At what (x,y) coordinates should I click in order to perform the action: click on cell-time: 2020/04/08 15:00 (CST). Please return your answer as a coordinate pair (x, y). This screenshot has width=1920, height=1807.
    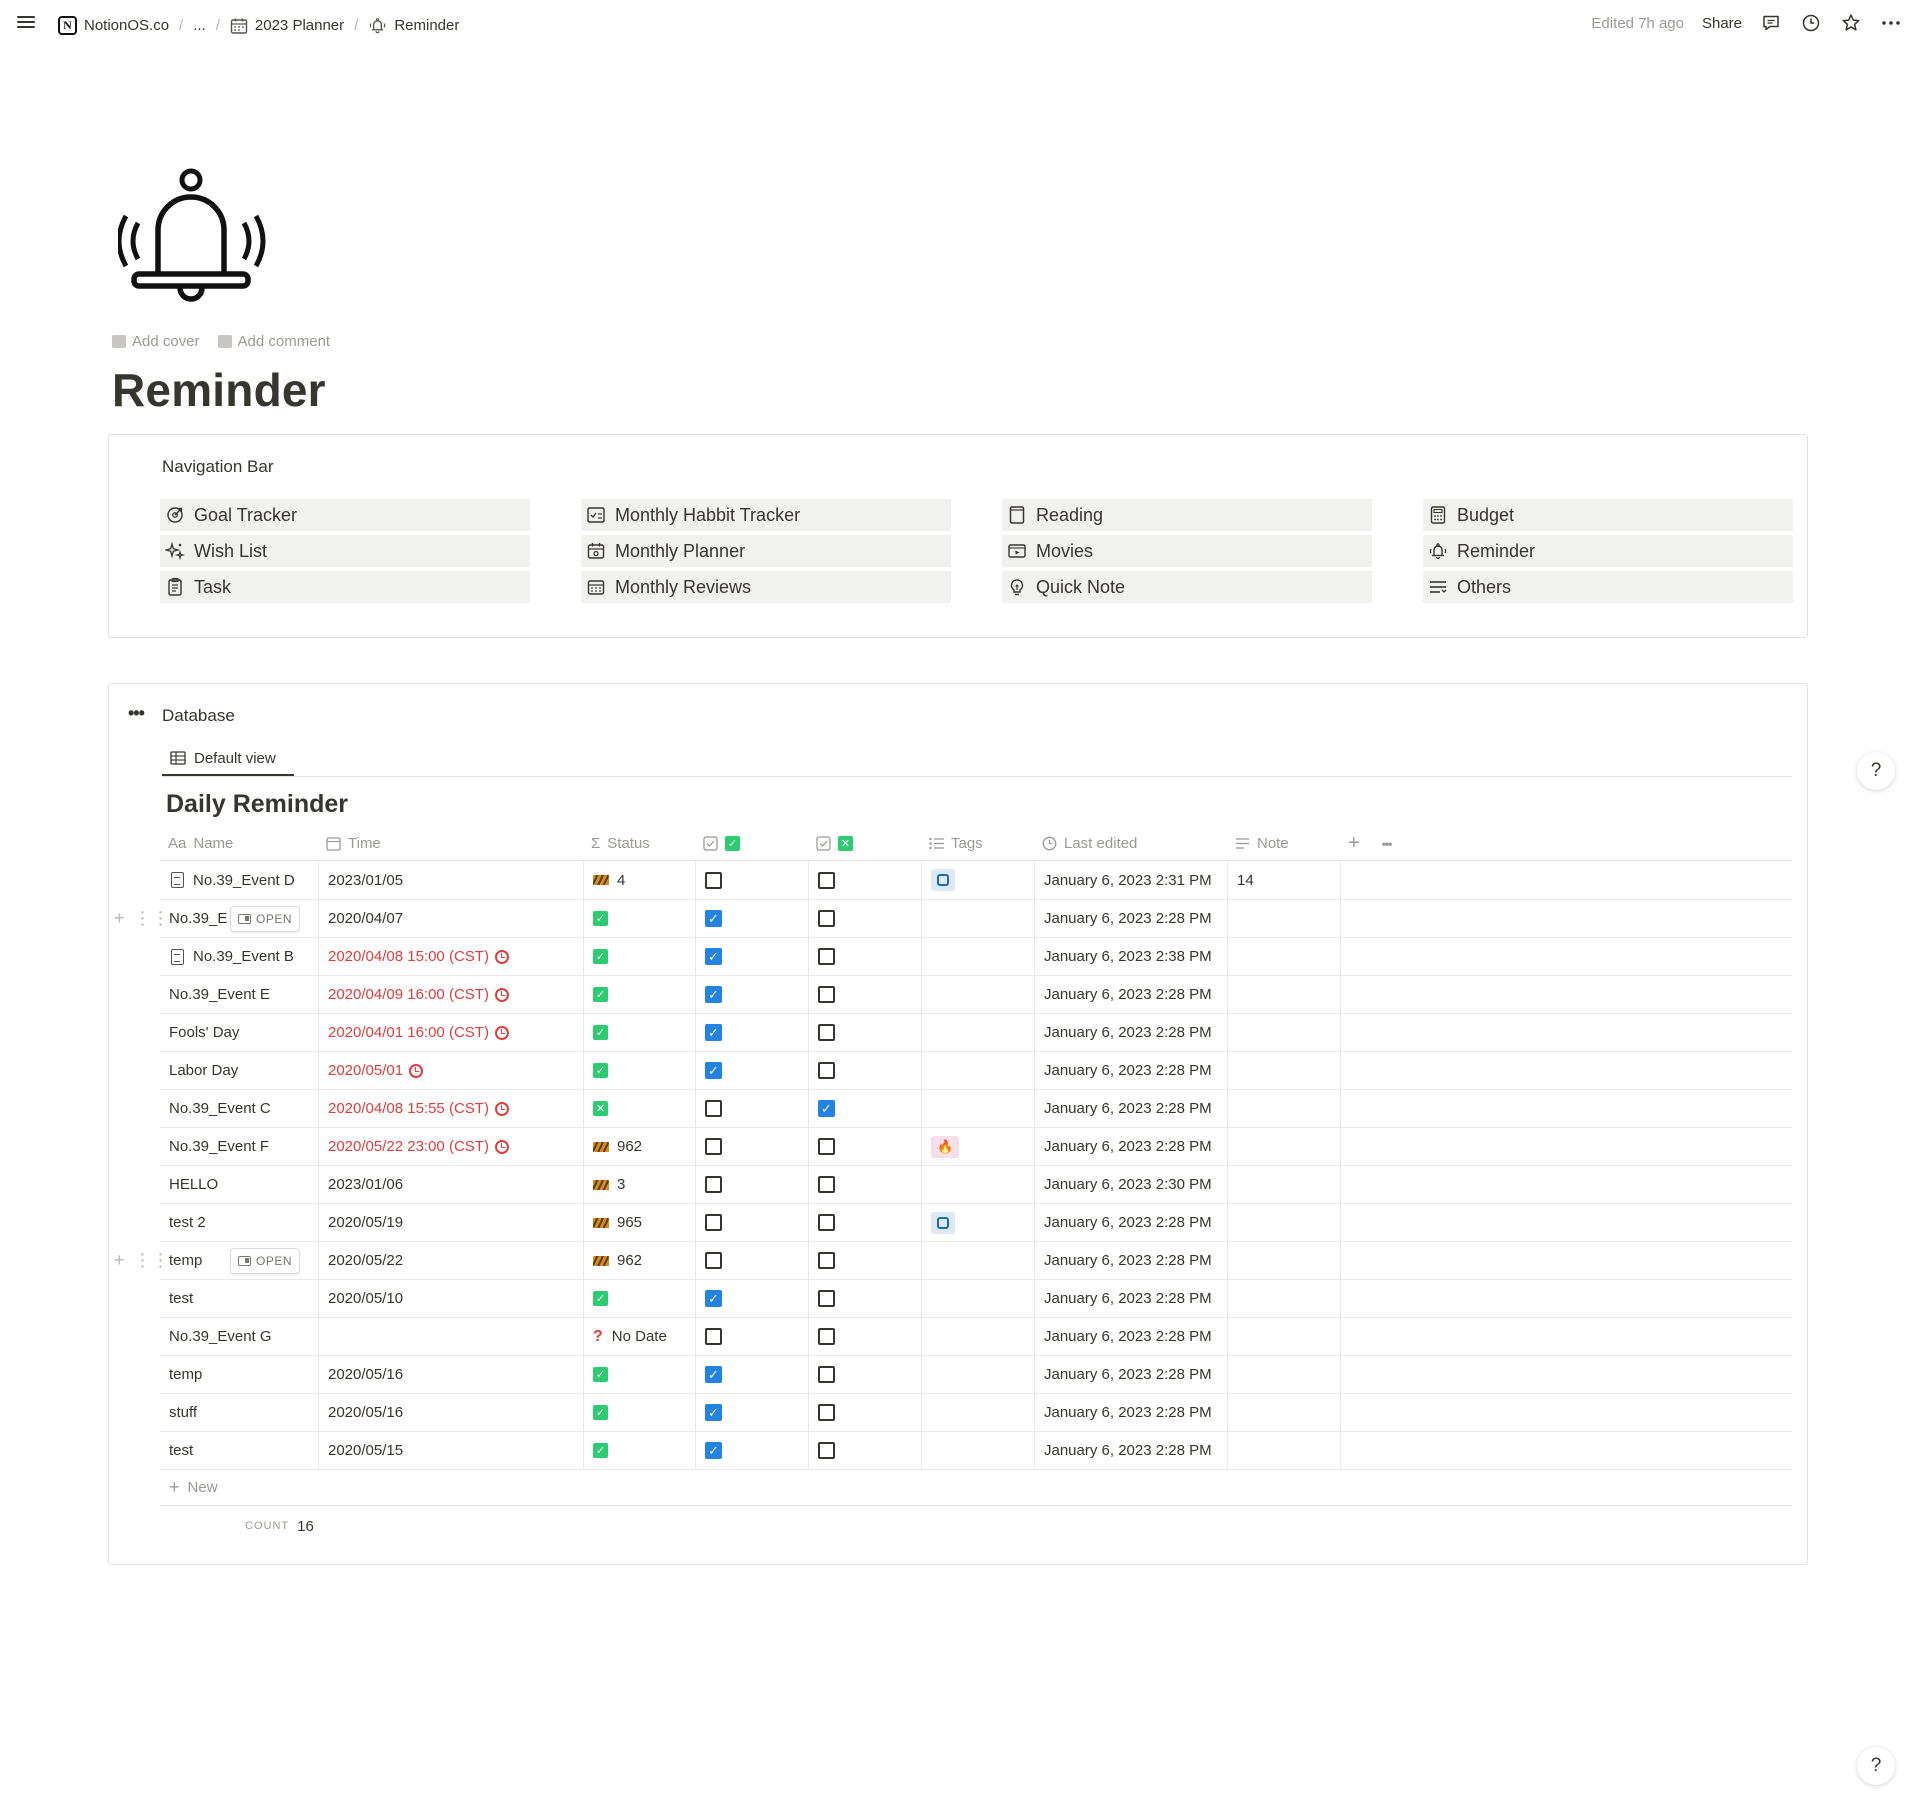
    Looking at the image, I should click on (450, 956).